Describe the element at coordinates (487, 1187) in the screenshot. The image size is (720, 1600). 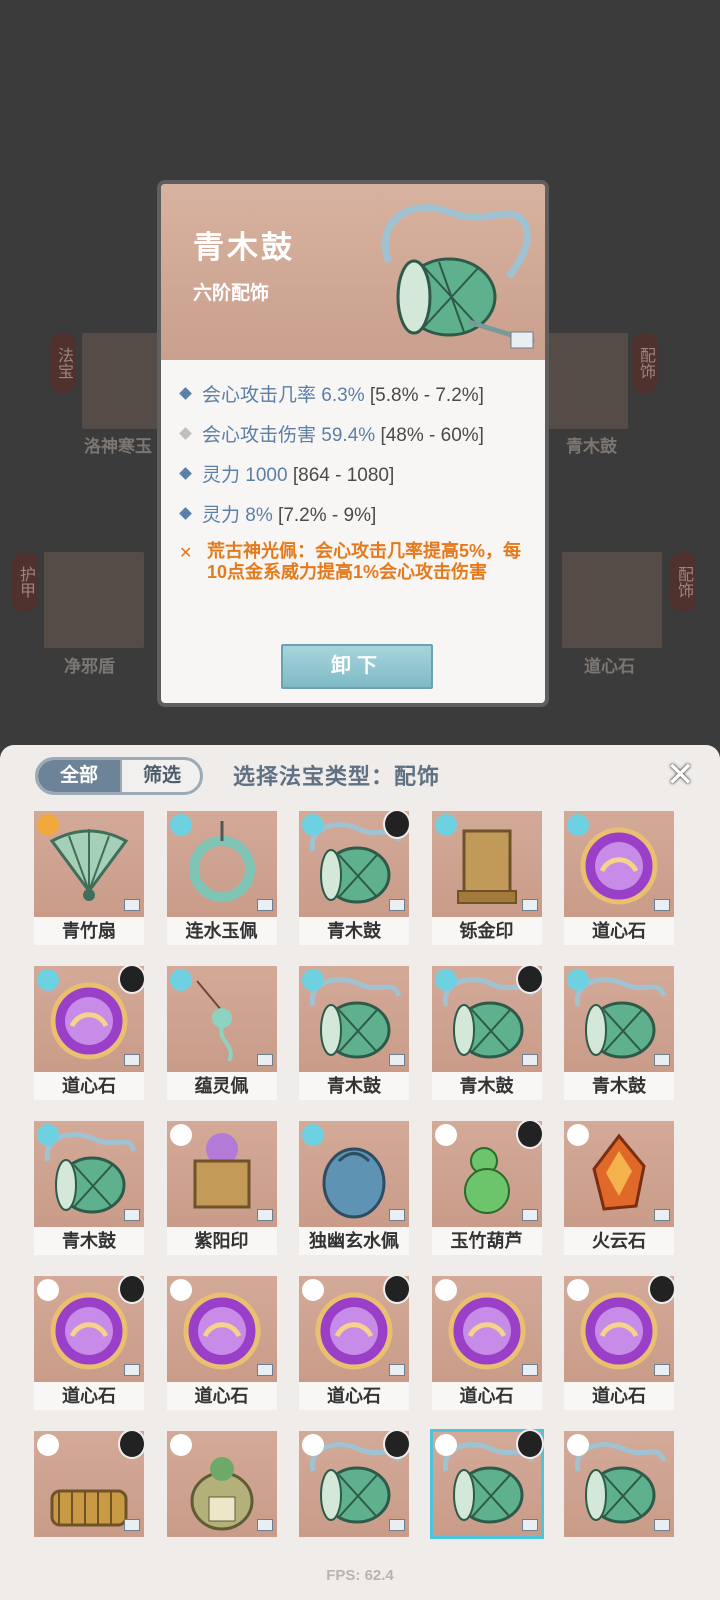
I see `item-card: 玉竹葫芦` at that location.